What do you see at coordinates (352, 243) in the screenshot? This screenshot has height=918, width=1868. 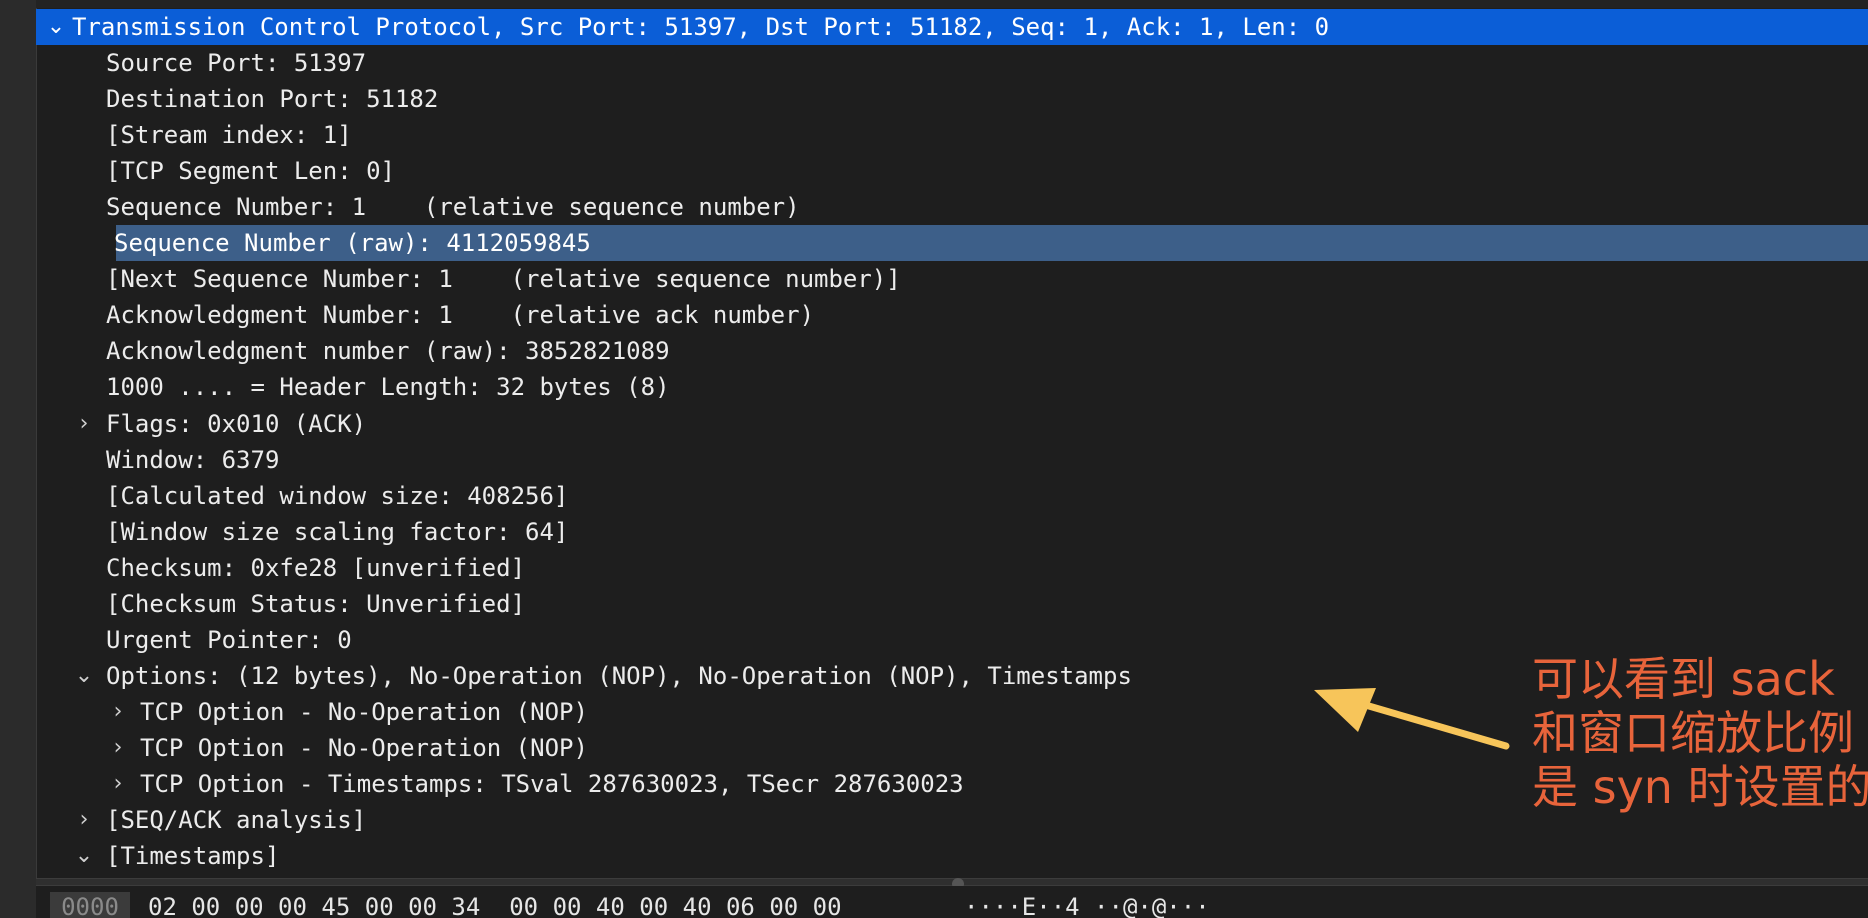 I see `field-label: Sequence Number (raw): 4112059845` at bounding box center [352, 243].